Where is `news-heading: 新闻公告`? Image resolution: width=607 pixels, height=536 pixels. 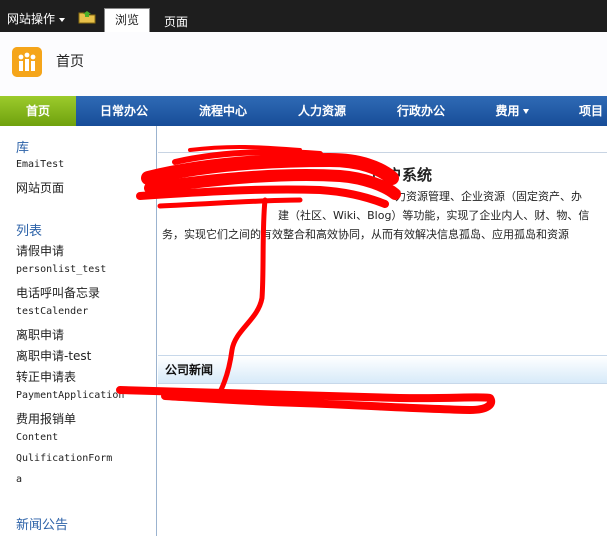 news-heading: 新闻公告 is located at coordinates (42, 523).